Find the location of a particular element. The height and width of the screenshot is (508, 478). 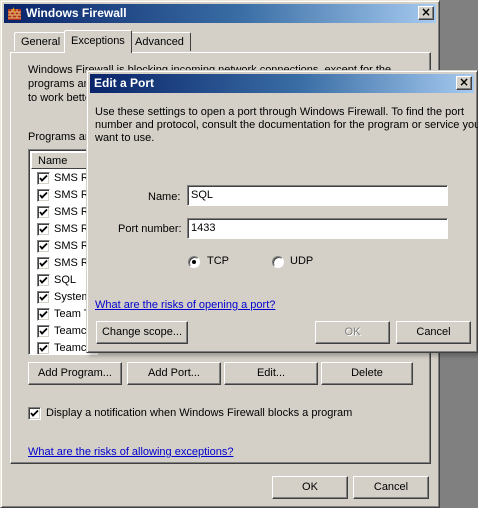

dialog-cancel-button-label: Cancel is located at coordinates (433, 332).